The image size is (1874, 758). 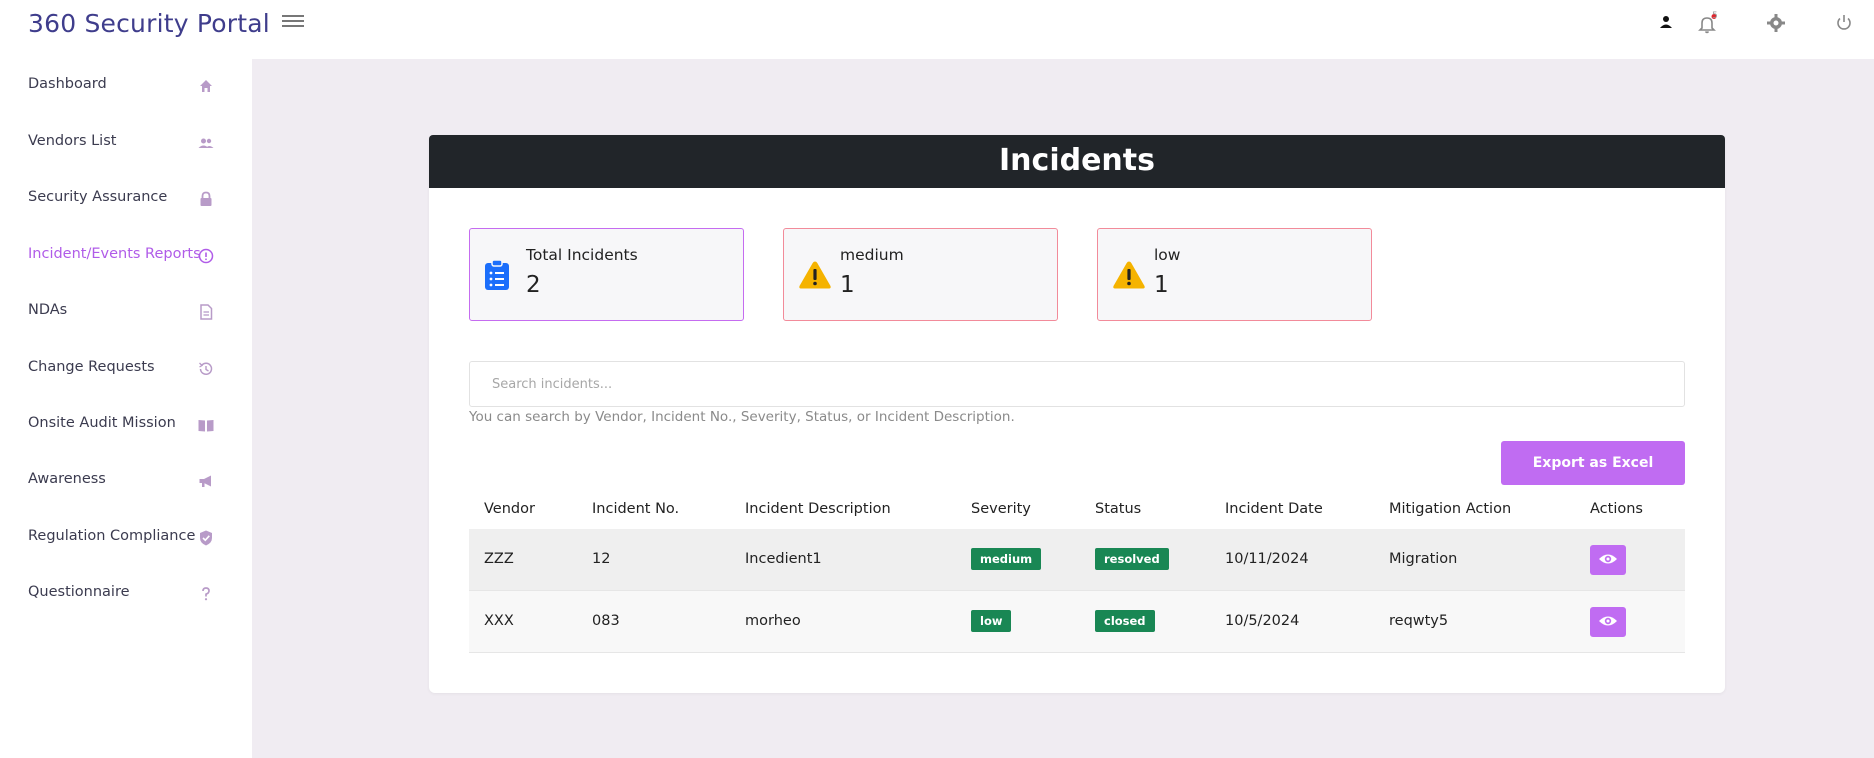 What do you see at coordinates (773, 621) in the screenshot?
I see `cell-description: morheo` at bounding box center [773, 621].